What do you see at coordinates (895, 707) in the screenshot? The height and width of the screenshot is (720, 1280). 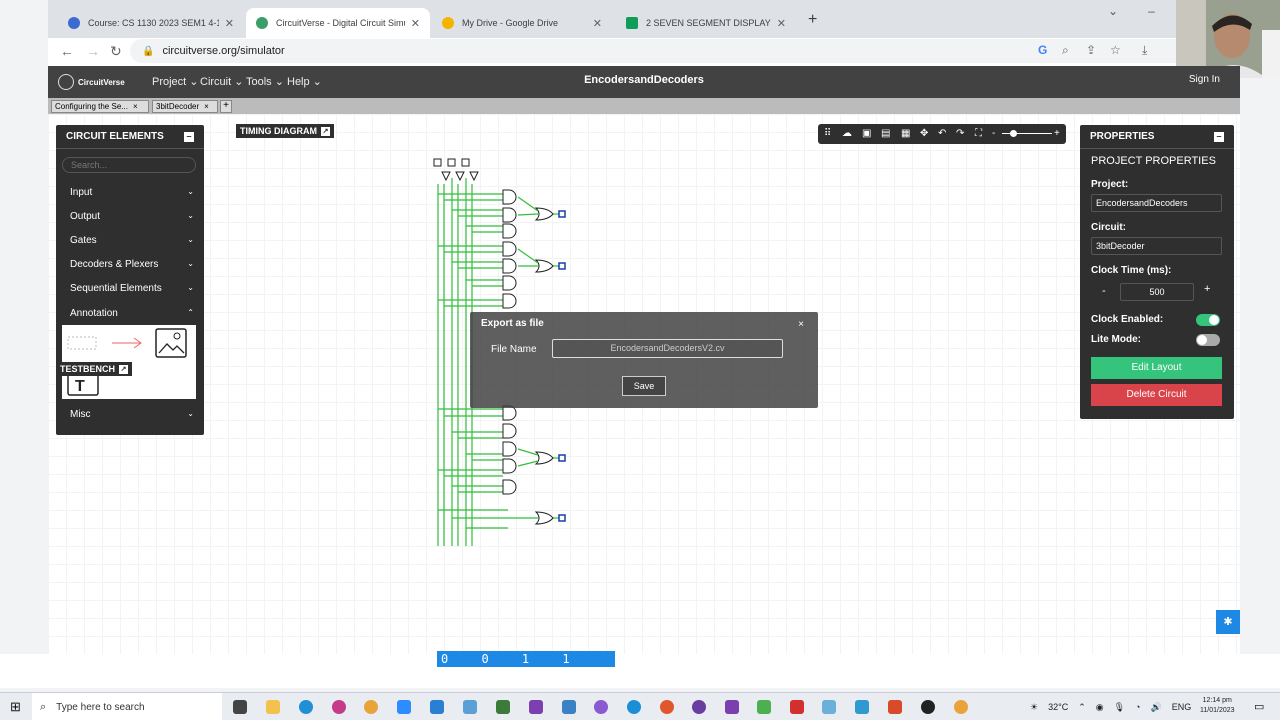 I see `powerpoint-icon` at bounding box center [895, 707].